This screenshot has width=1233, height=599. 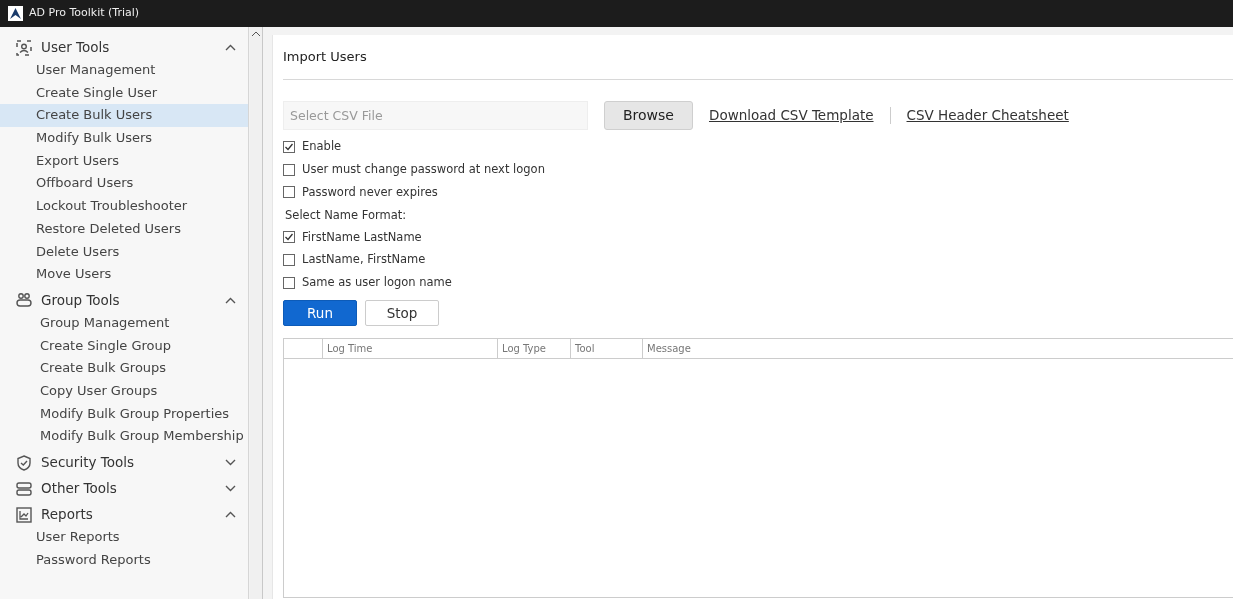 What do you see at coordinates (937, 348) in the screenshot?
I see `column-header: Message` at bounding box center [937, 348].